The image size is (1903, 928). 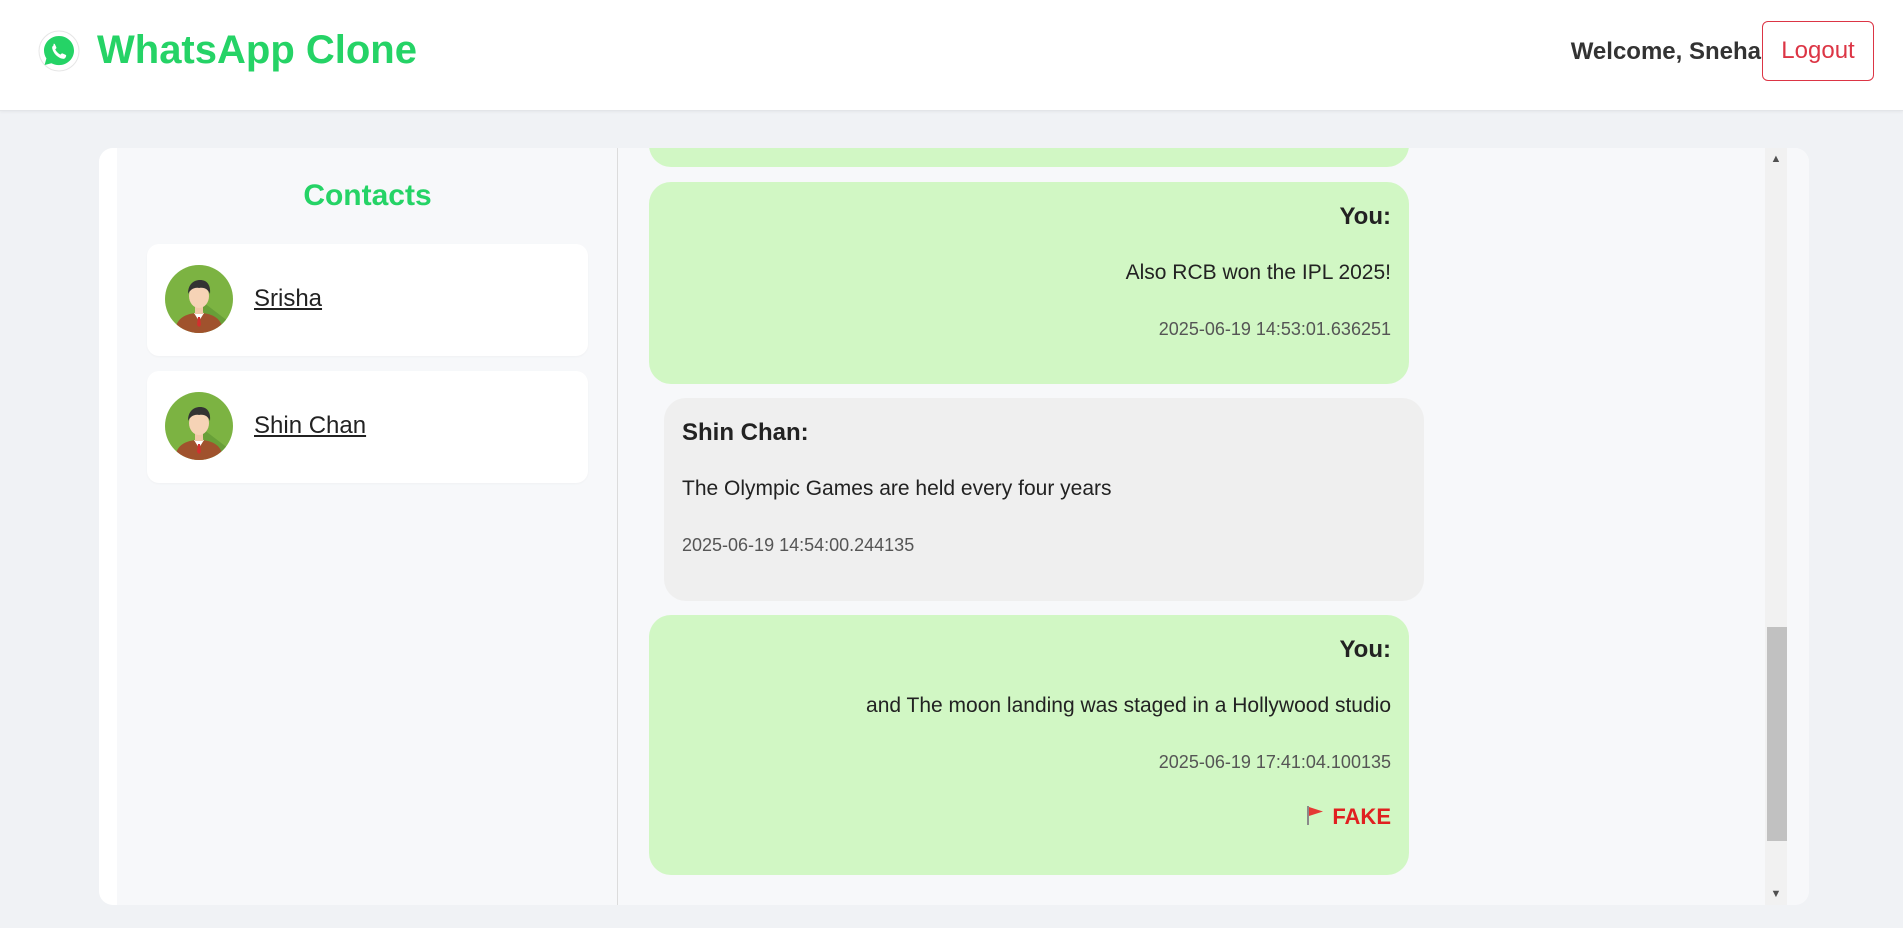 What do you see at coordinates (1029, 157) in the screenshot?
I see `message-bubble-partial` at bounding box center [1029, 157].